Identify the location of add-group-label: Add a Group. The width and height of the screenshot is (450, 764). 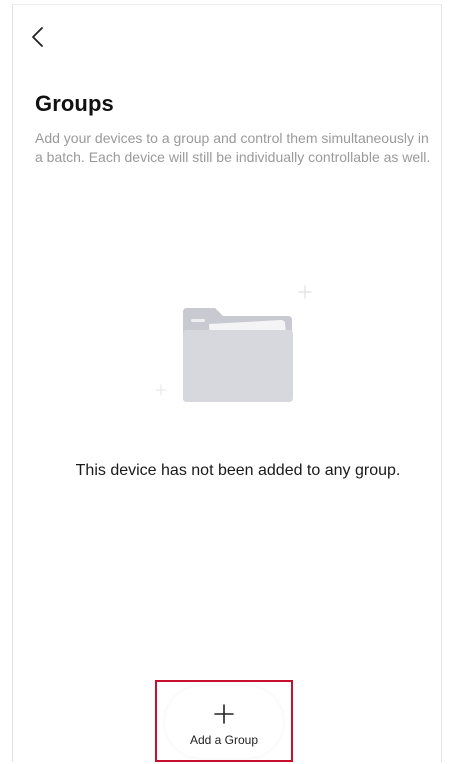
(224, 740).